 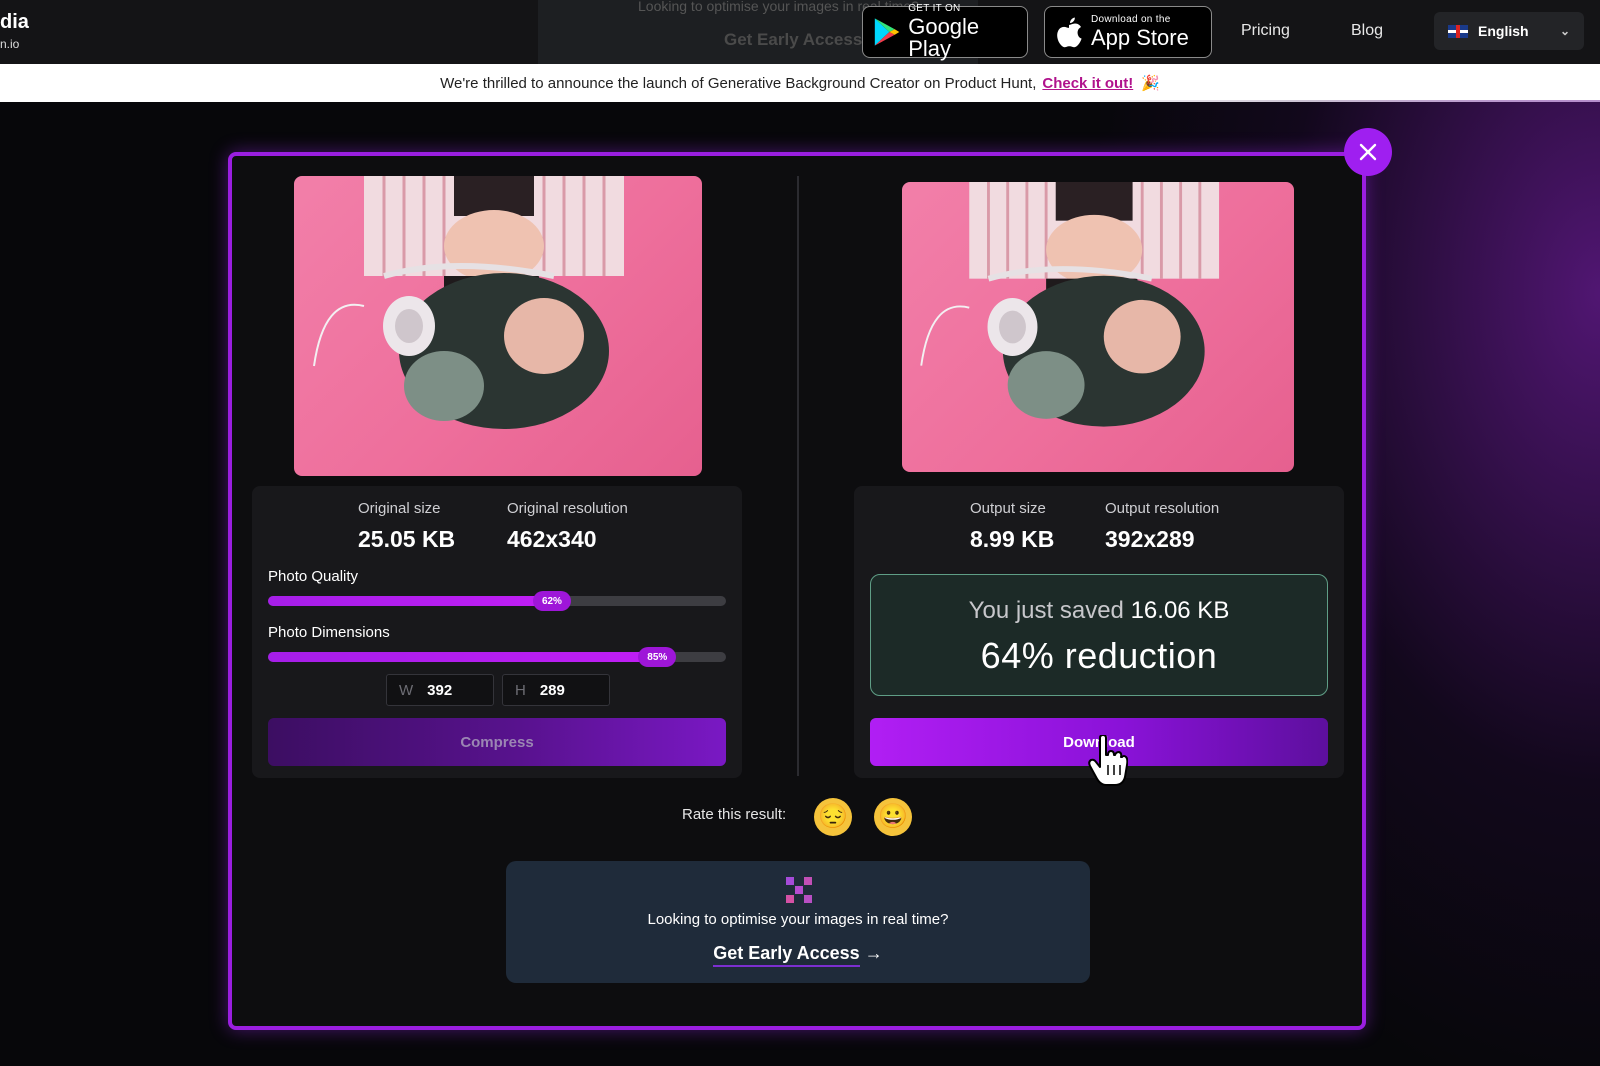 I want to click on app-store-small-text: Download on the, so click(x=1131, y=19).